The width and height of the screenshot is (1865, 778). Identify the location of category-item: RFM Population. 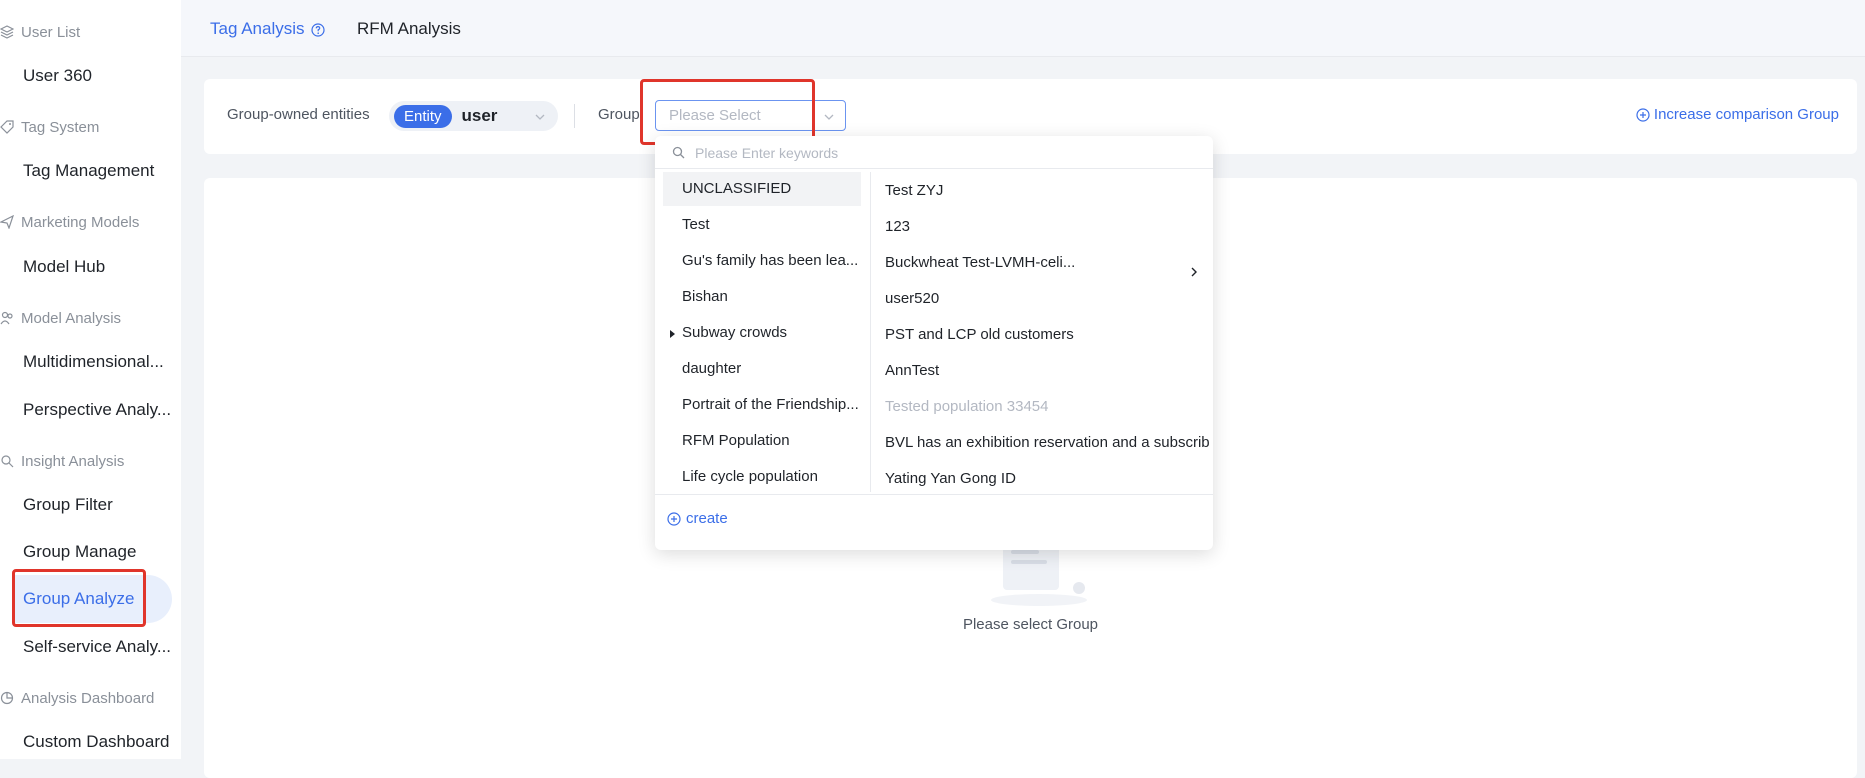
(762, 441).